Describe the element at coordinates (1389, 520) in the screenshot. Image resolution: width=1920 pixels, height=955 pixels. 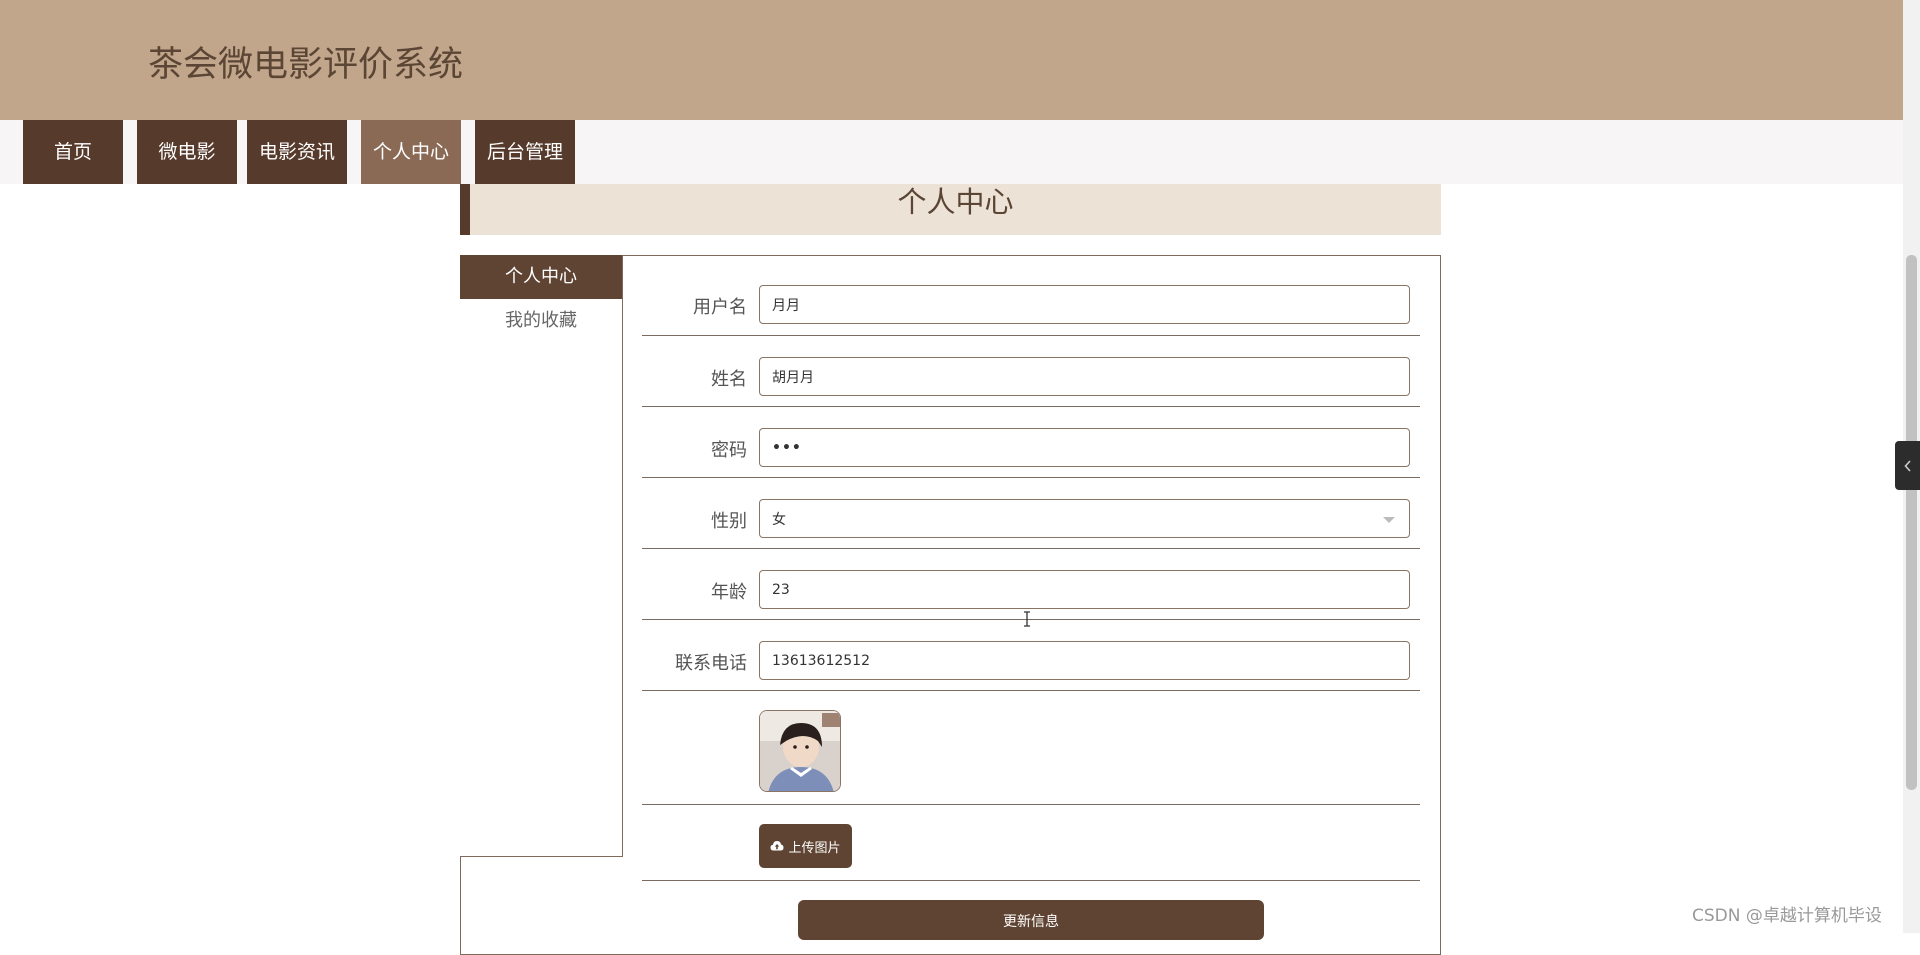
I see `chevron-down-icon` at that location.